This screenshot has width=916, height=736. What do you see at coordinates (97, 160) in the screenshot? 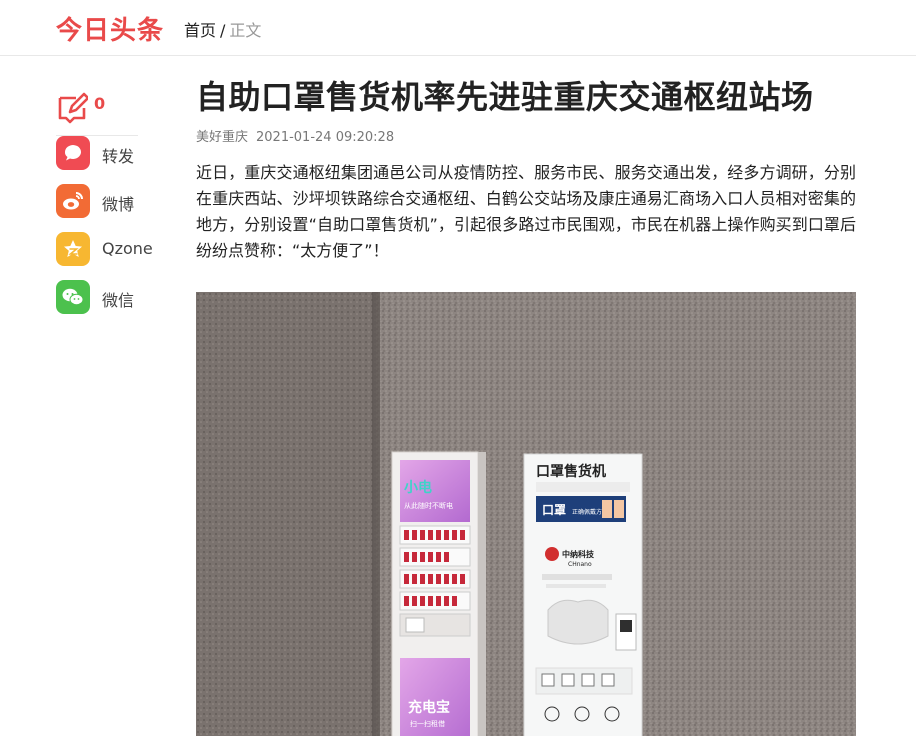
I see `share-repost: 转发` at bounding box center [97, 160].